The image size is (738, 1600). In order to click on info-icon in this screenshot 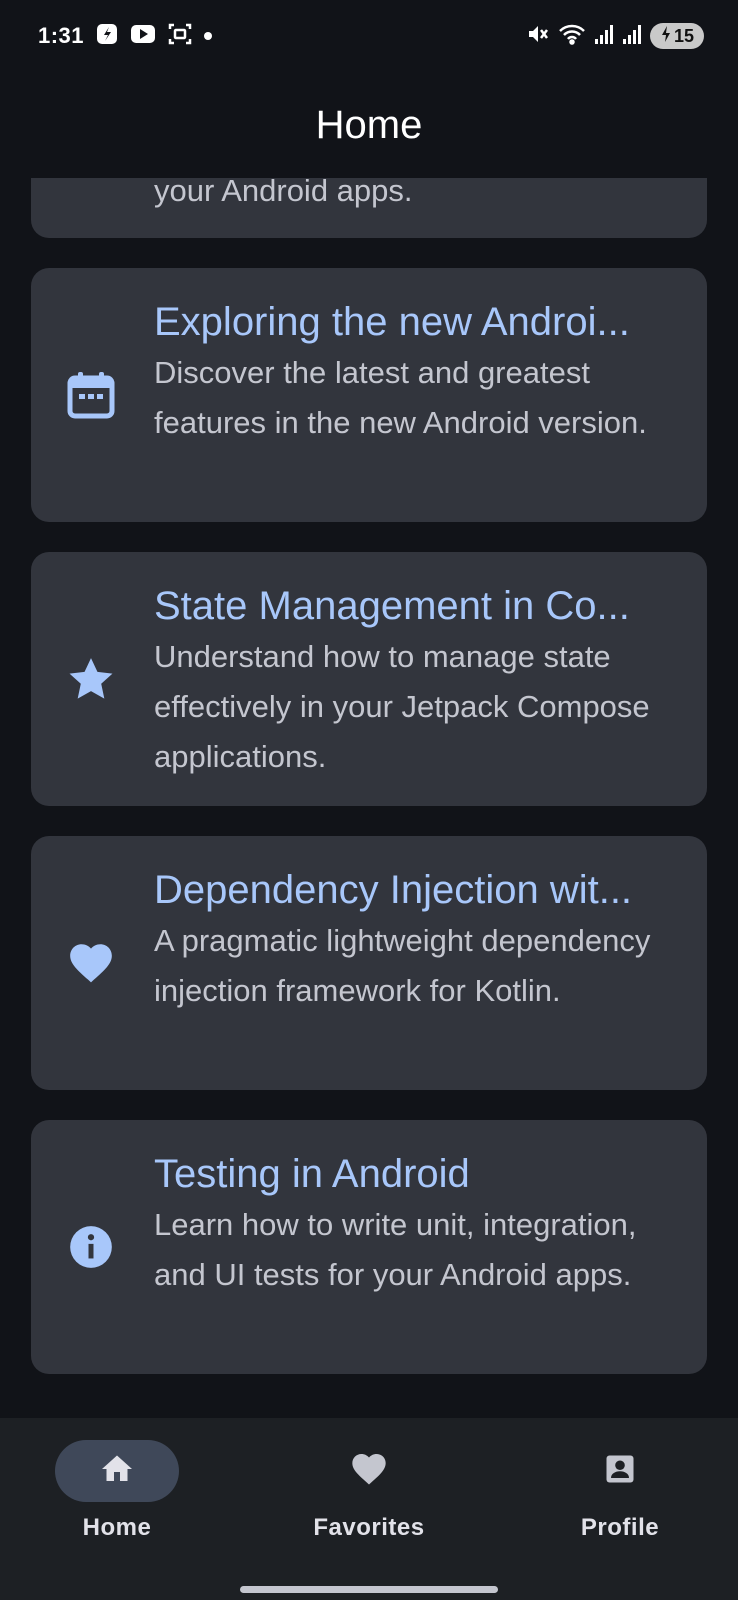, I will do `click(91, 1247)`.